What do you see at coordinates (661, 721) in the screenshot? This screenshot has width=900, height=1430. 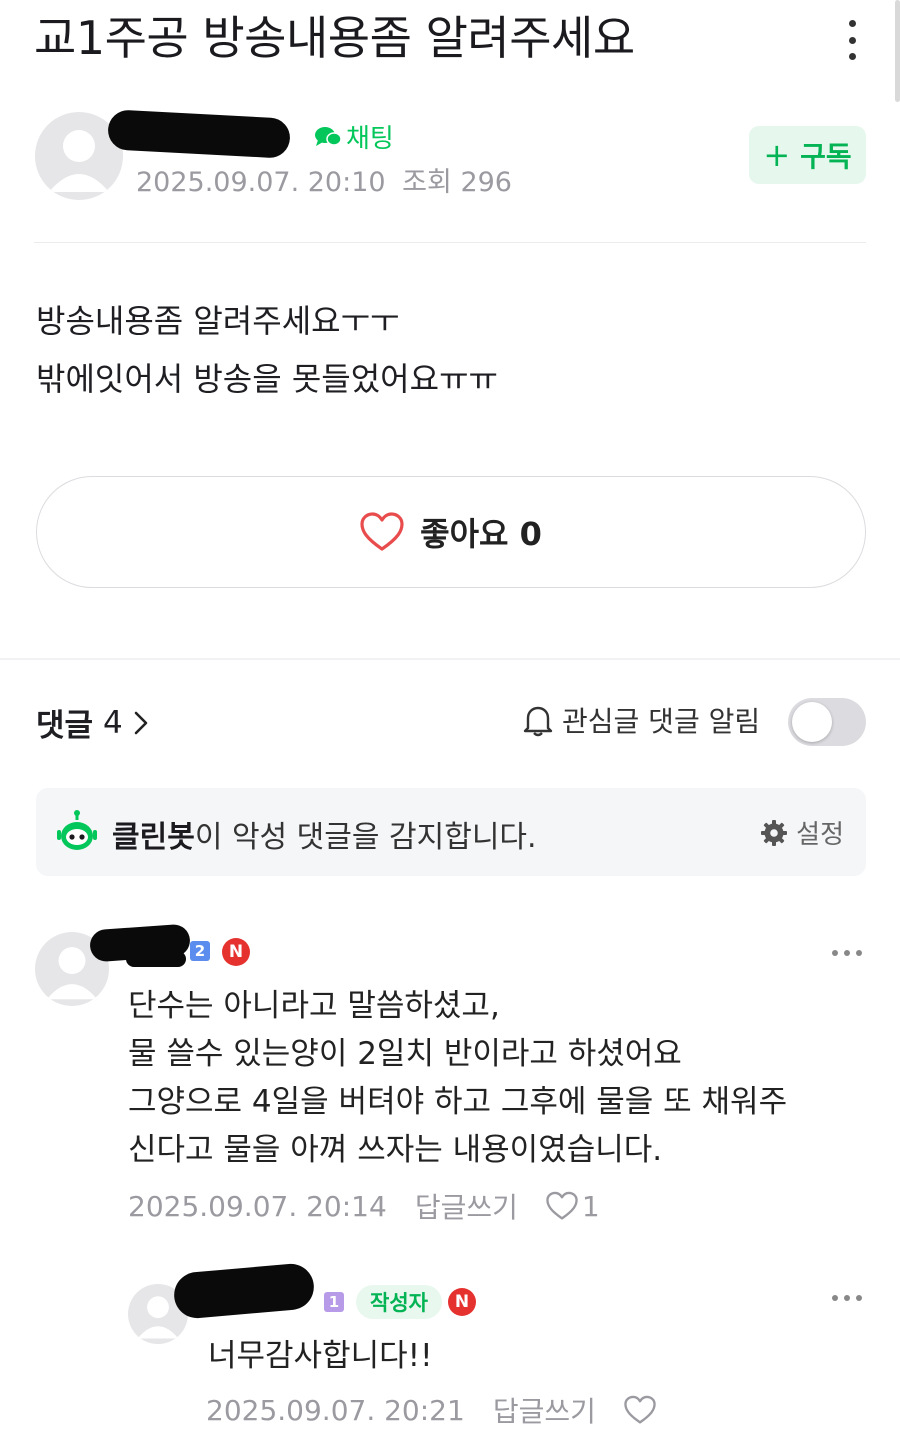 I see `alarm-label: 관심글 댓글 알림` at bounding box center [661, 721].